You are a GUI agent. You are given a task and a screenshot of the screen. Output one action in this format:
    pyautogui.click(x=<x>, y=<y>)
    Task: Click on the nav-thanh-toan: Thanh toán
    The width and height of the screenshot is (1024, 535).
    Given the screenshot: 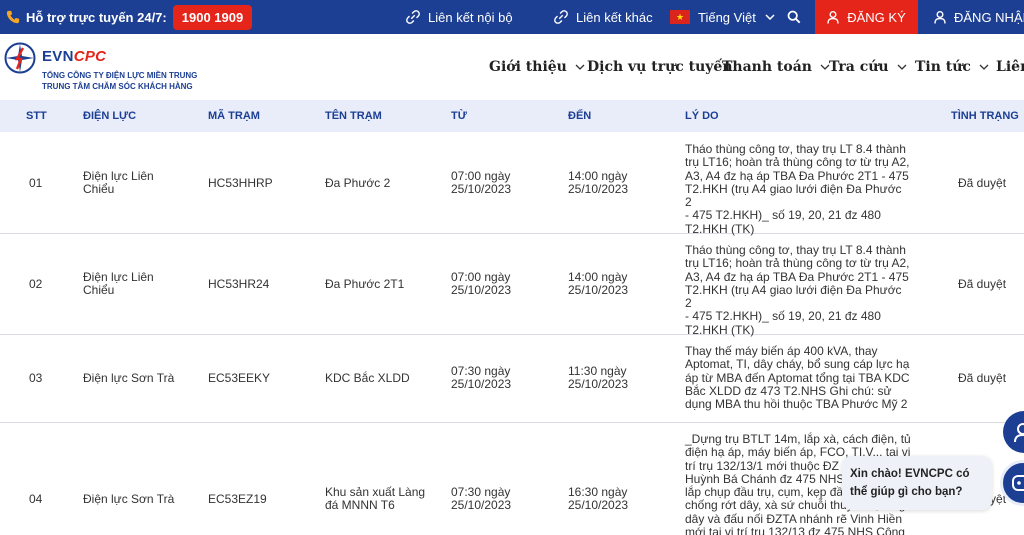 What is the action you would take?
    pyautogui.click(x=776, y=67)
    